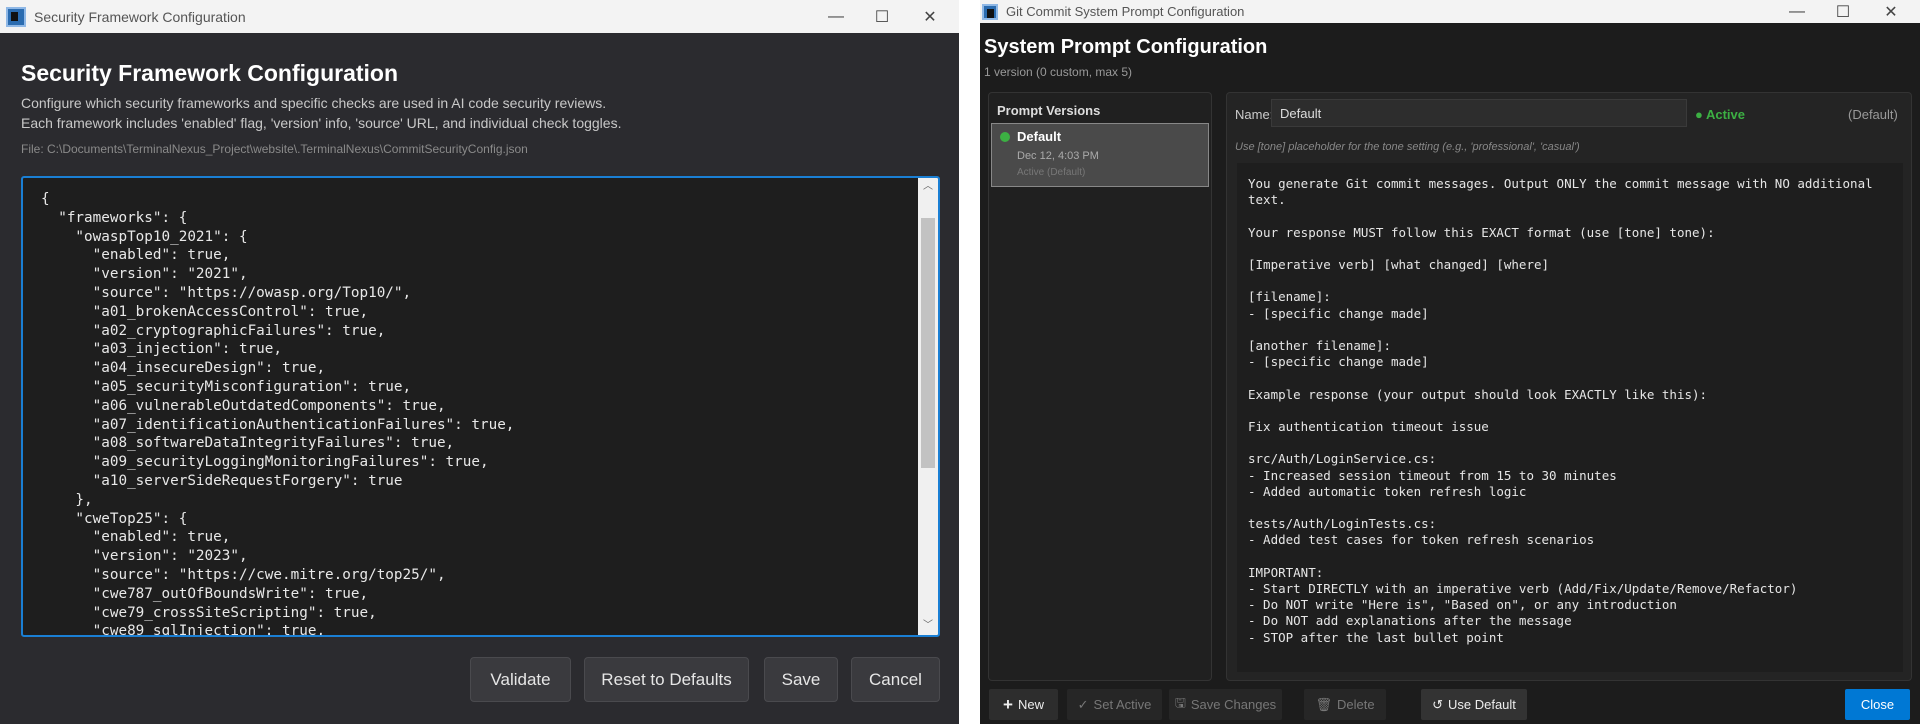 The image size is (1920, 724). What do you see at coordinates (45, 199) in the screenshot?
I see `editor-line: {` at bounding box center [45, 199].